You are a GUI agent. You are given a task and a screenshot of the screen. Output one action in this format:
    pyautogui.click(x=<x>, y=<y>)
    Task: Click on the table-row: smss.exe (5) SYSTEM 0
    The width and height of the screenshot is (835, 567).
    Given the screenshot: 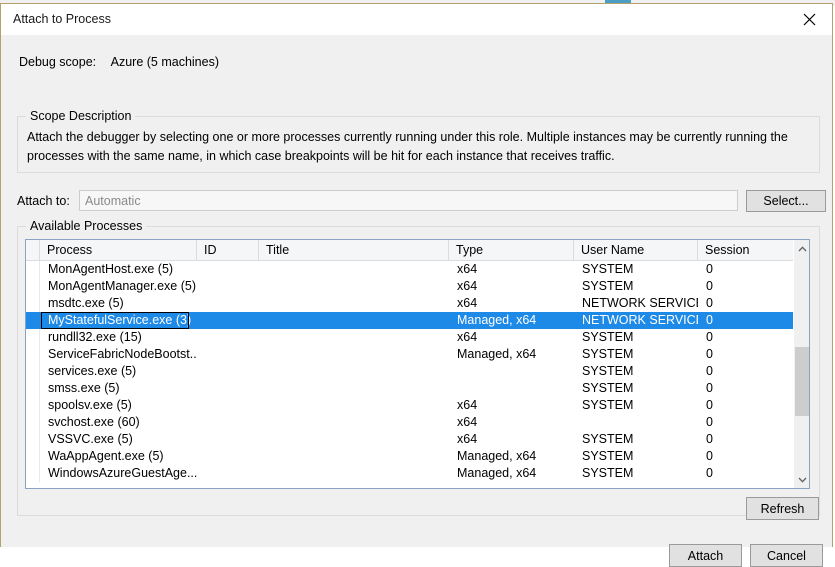 What is the action you would take?
    pyautogui.click(x=417, y=388)
    